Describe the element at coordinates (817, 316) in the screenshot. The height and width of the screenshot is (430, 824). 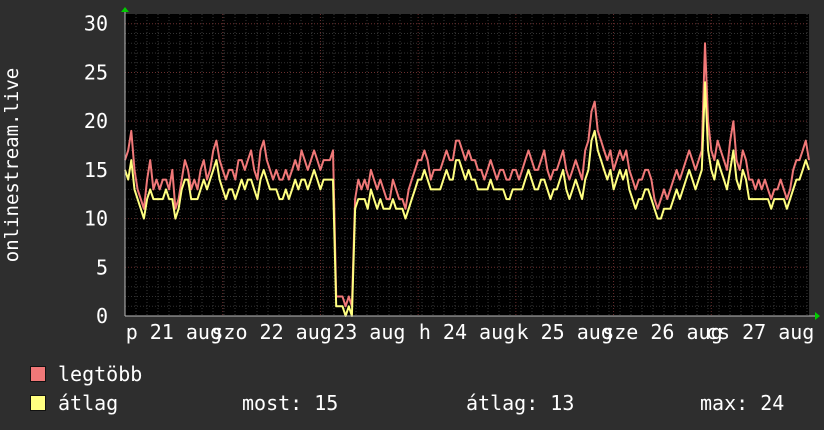
I see `x-axis-arrow` at that location.